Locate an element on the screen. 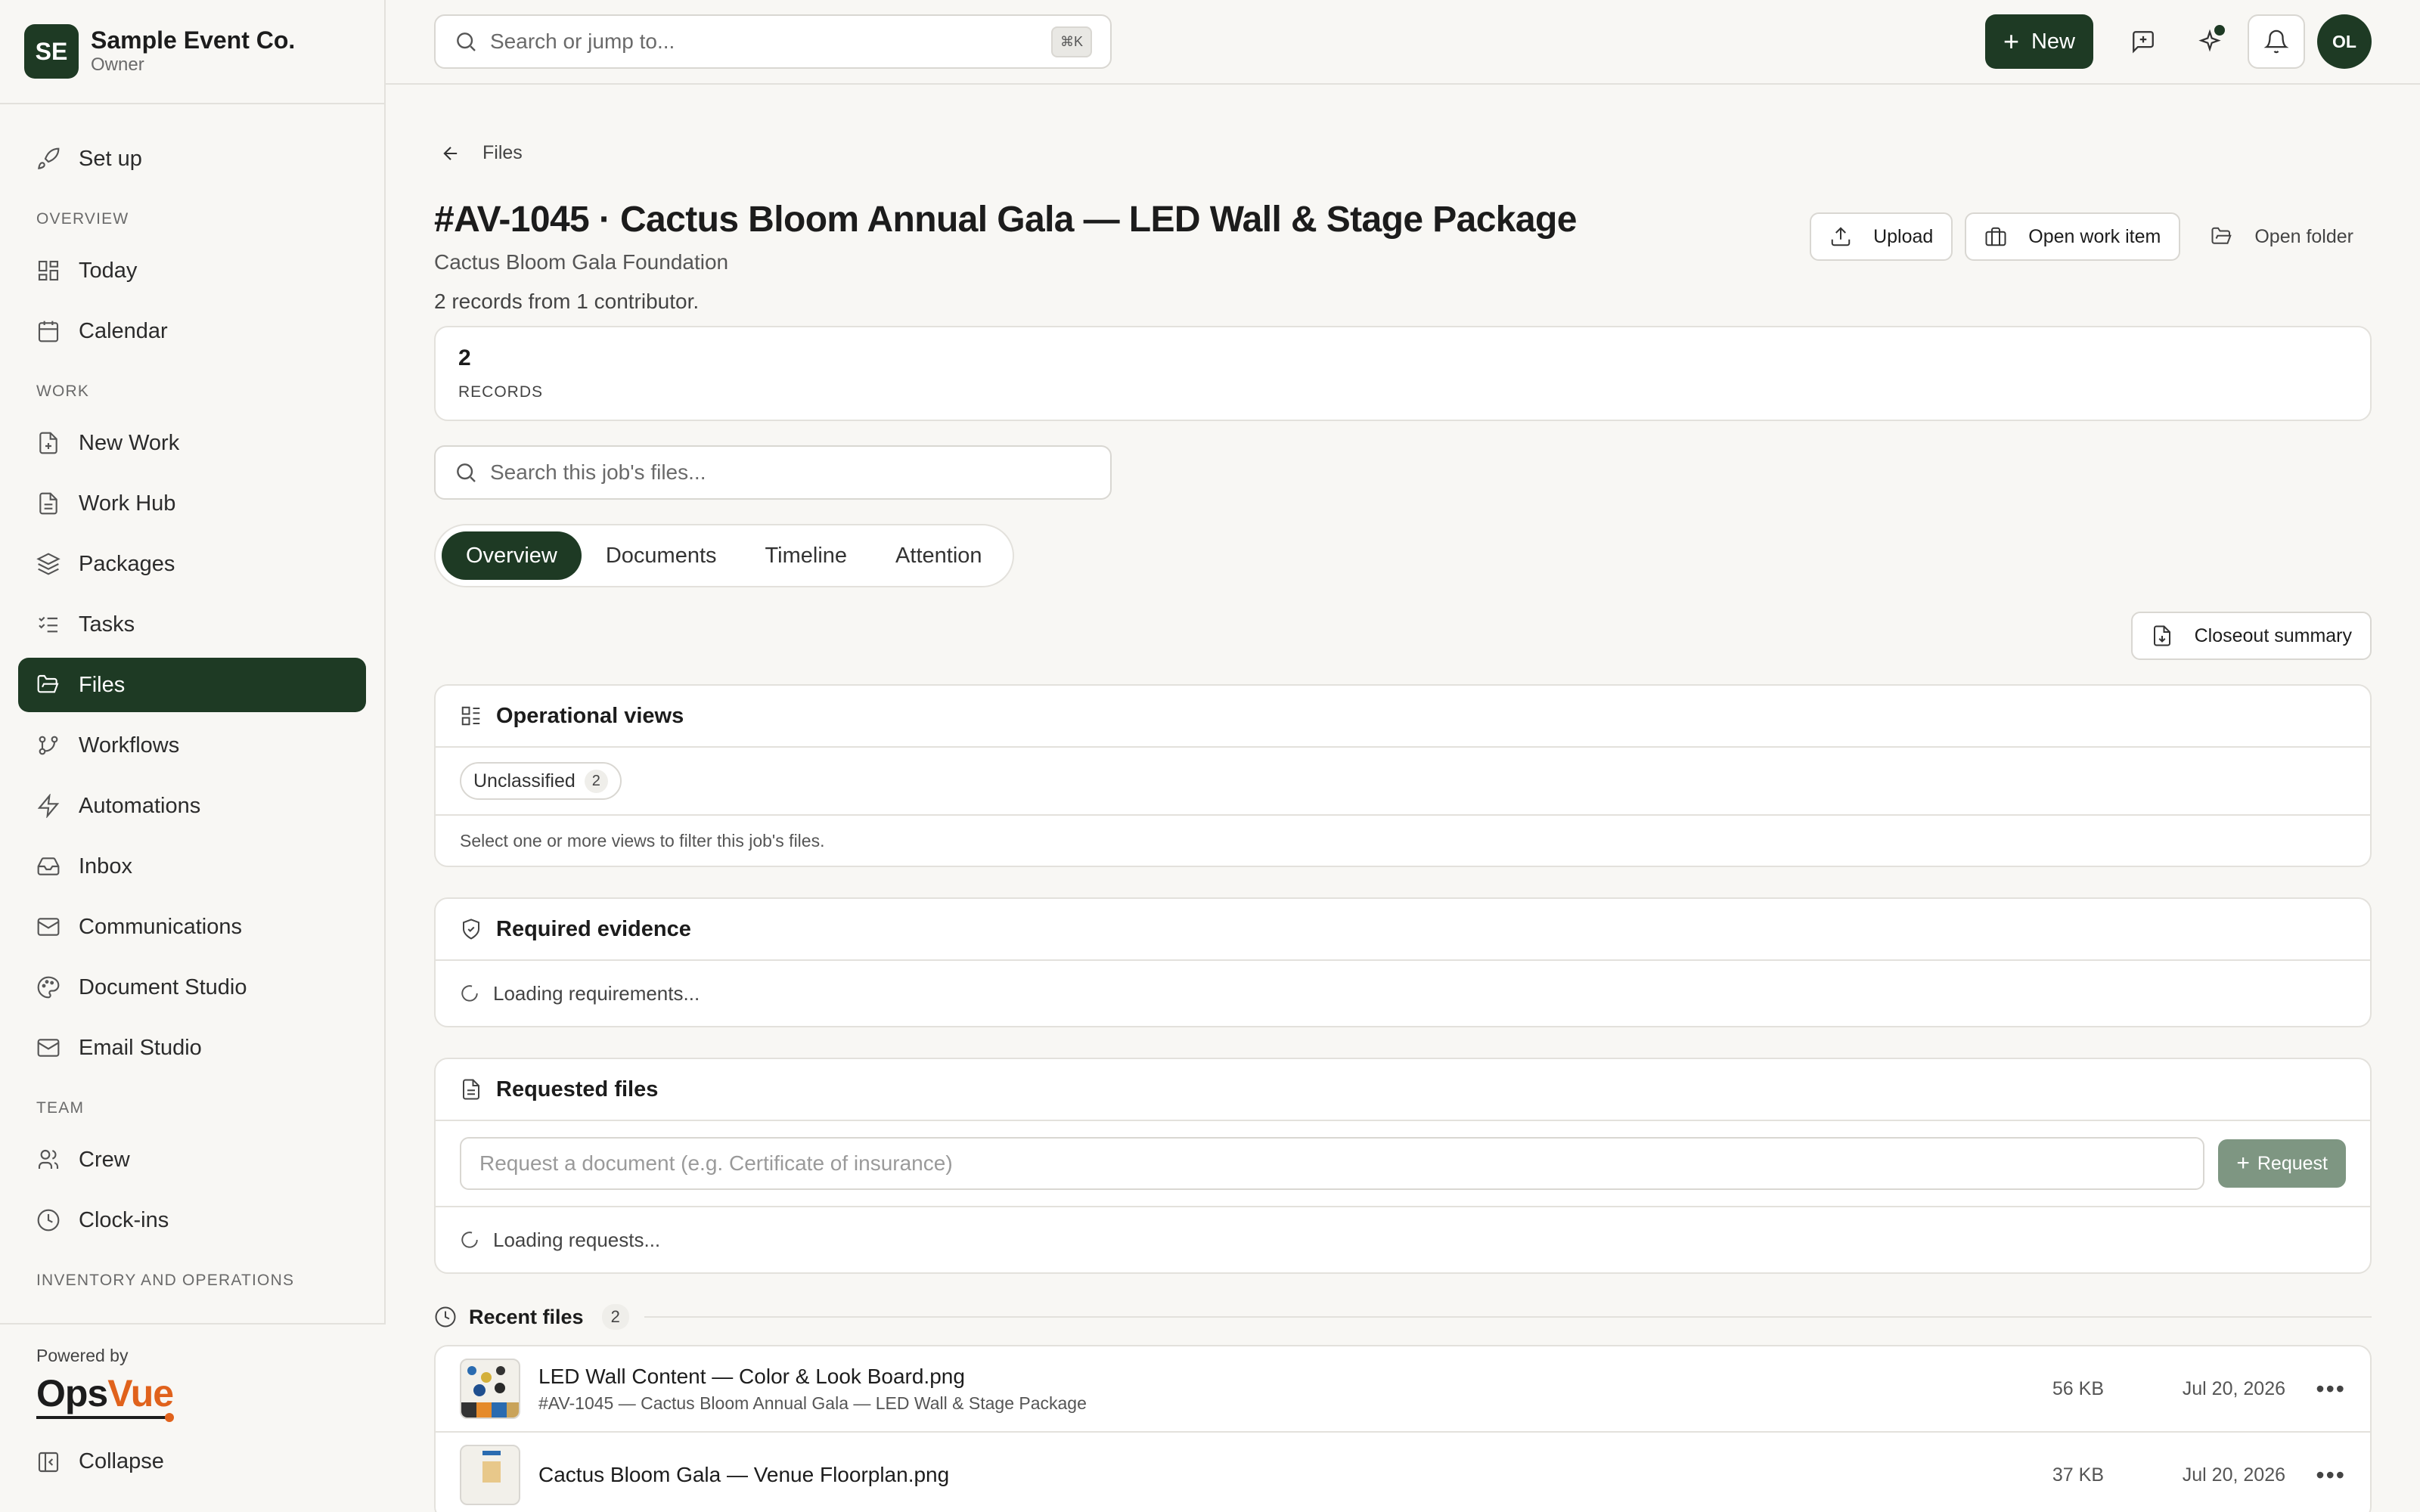 The height and width of the screenshot is (1512, 2420). sidebar-item-label: Files is located at coordinates (102, 684).